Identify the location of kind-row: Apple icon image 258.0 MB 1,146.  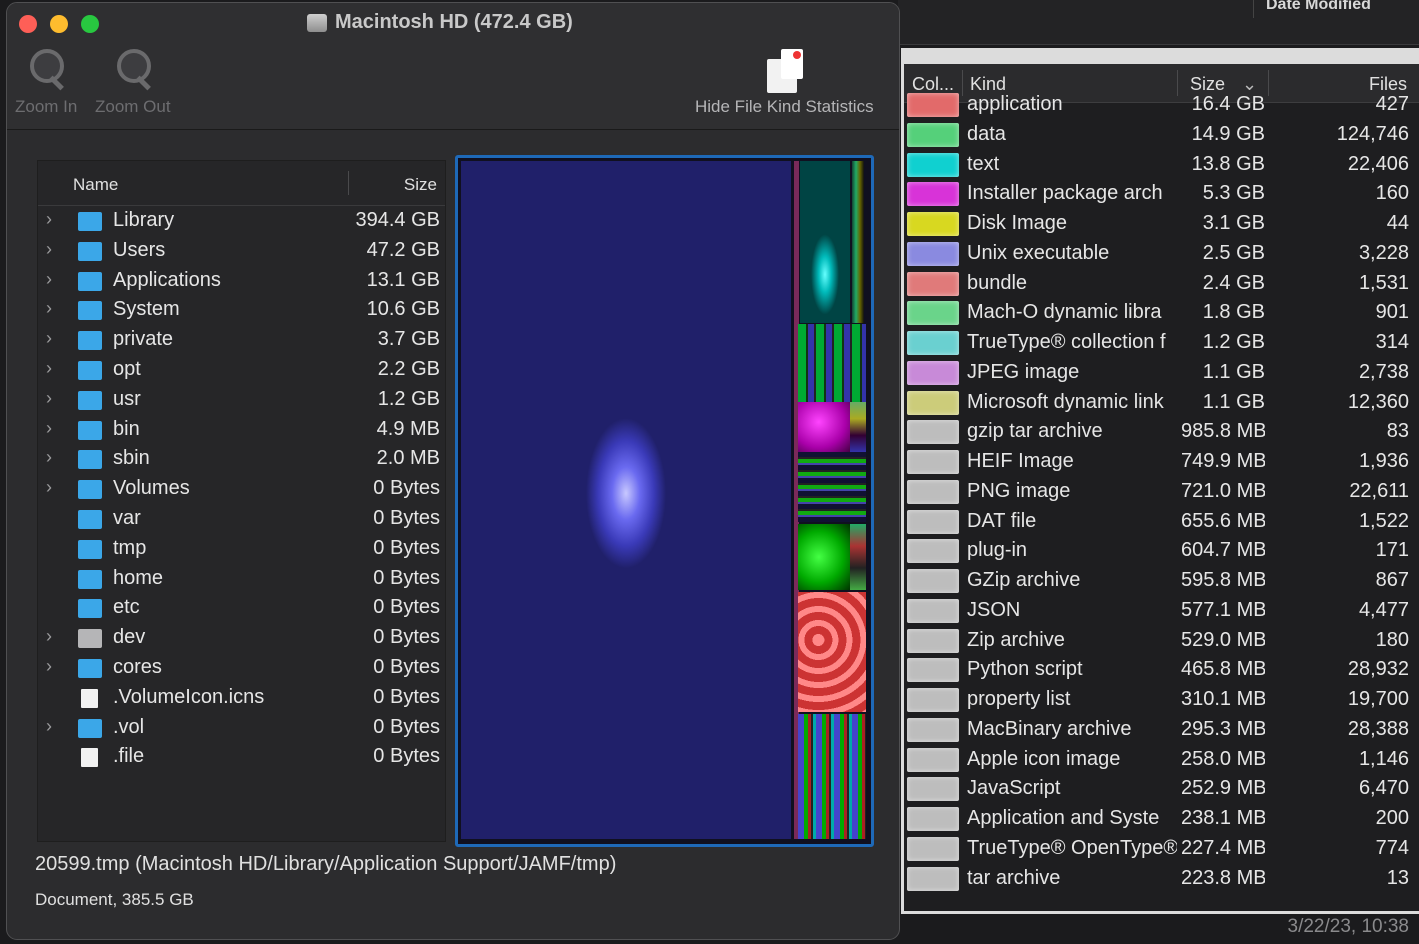
(1161, 760).